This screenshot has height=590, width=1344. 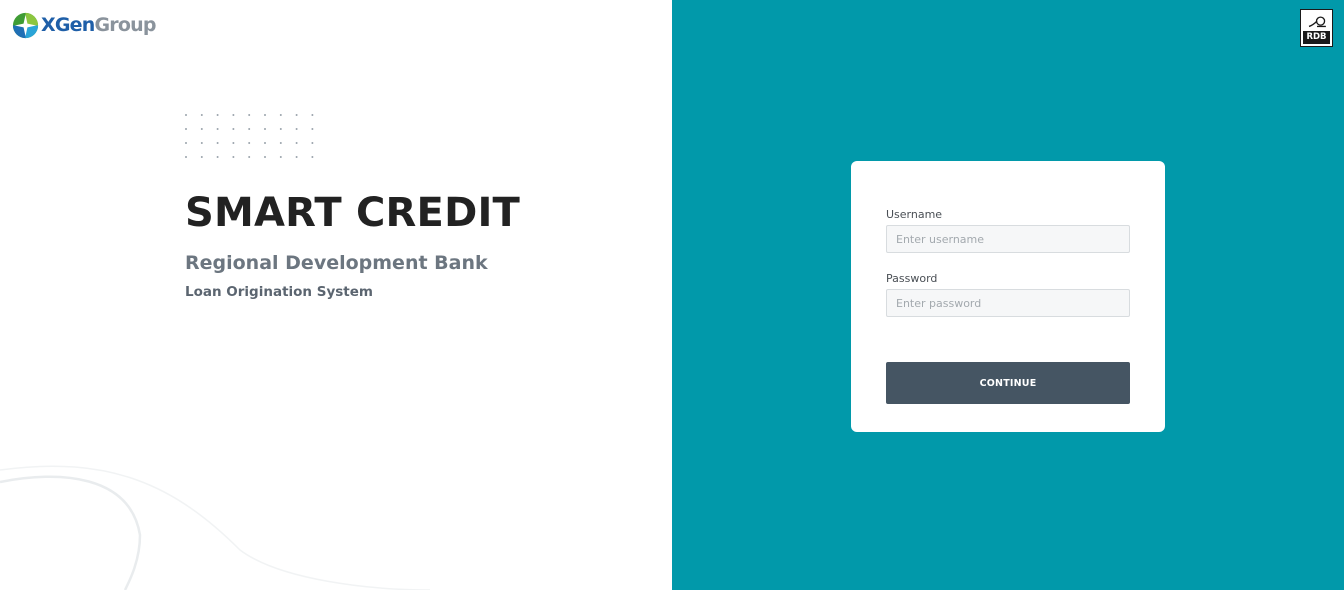 I want to click on login-card: Username Password CONTINUE, so click(x=1008, y=296).